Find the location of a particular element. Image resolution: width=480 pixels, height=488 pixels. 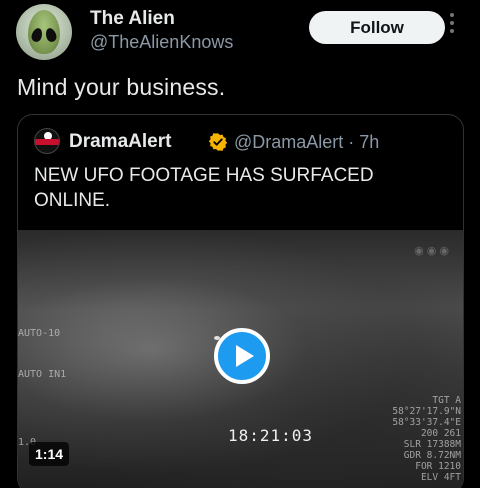

quoted-author-avatar is located at coordinates (47, 141).